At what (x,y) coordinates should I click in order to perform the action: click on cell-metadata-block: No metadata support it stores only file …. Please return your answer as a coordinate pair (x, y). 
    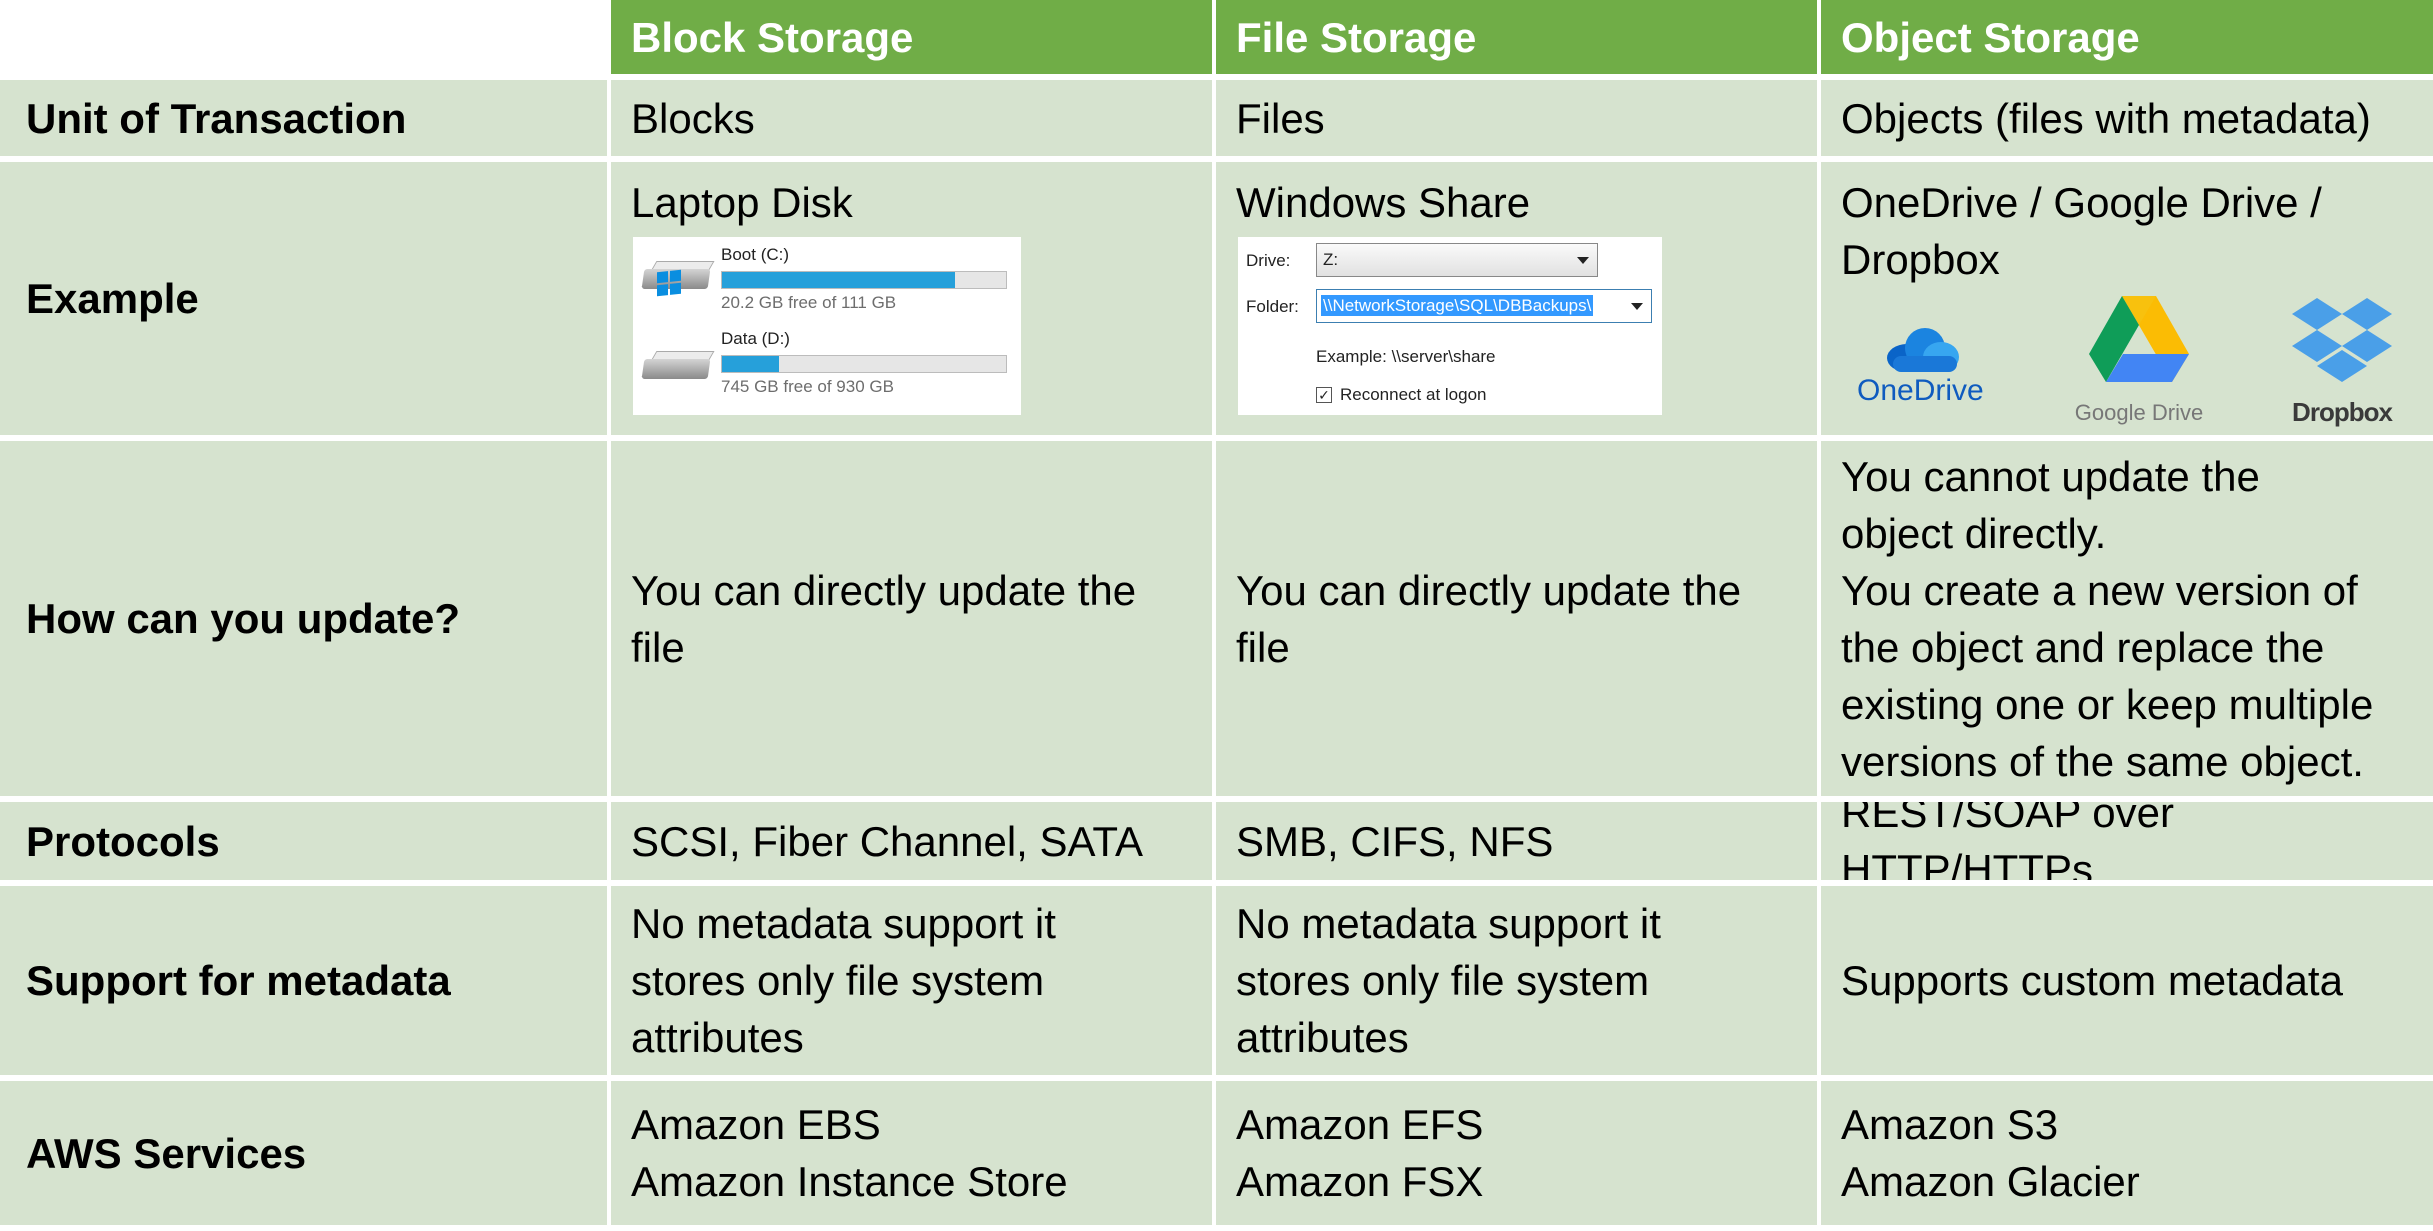
    Looking at the image, I should click on (913, 983).